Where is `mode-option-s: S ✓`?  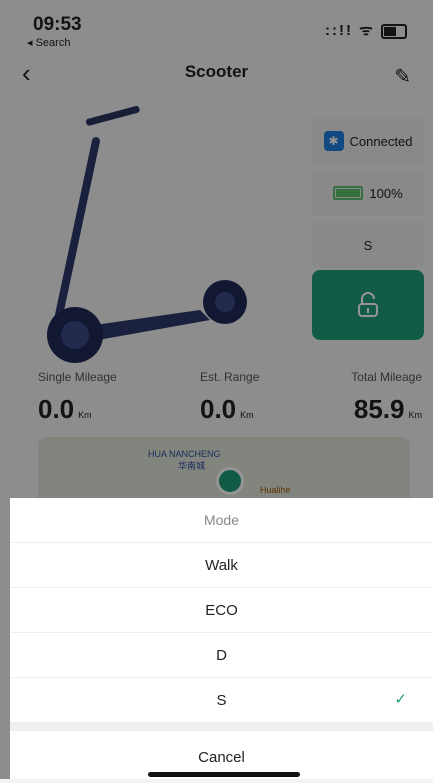 mode-option-s: S ✓ is located at coordinates (221, 700).